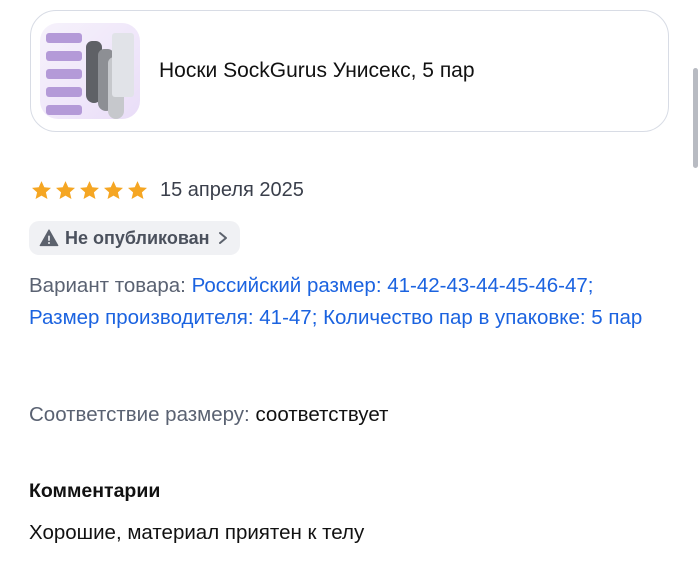 The image size is (700, 565). What do you see at coordinates (222, 238) in the screenshot?
I see `chevron-right-icon` at bounding box center [222, 238].